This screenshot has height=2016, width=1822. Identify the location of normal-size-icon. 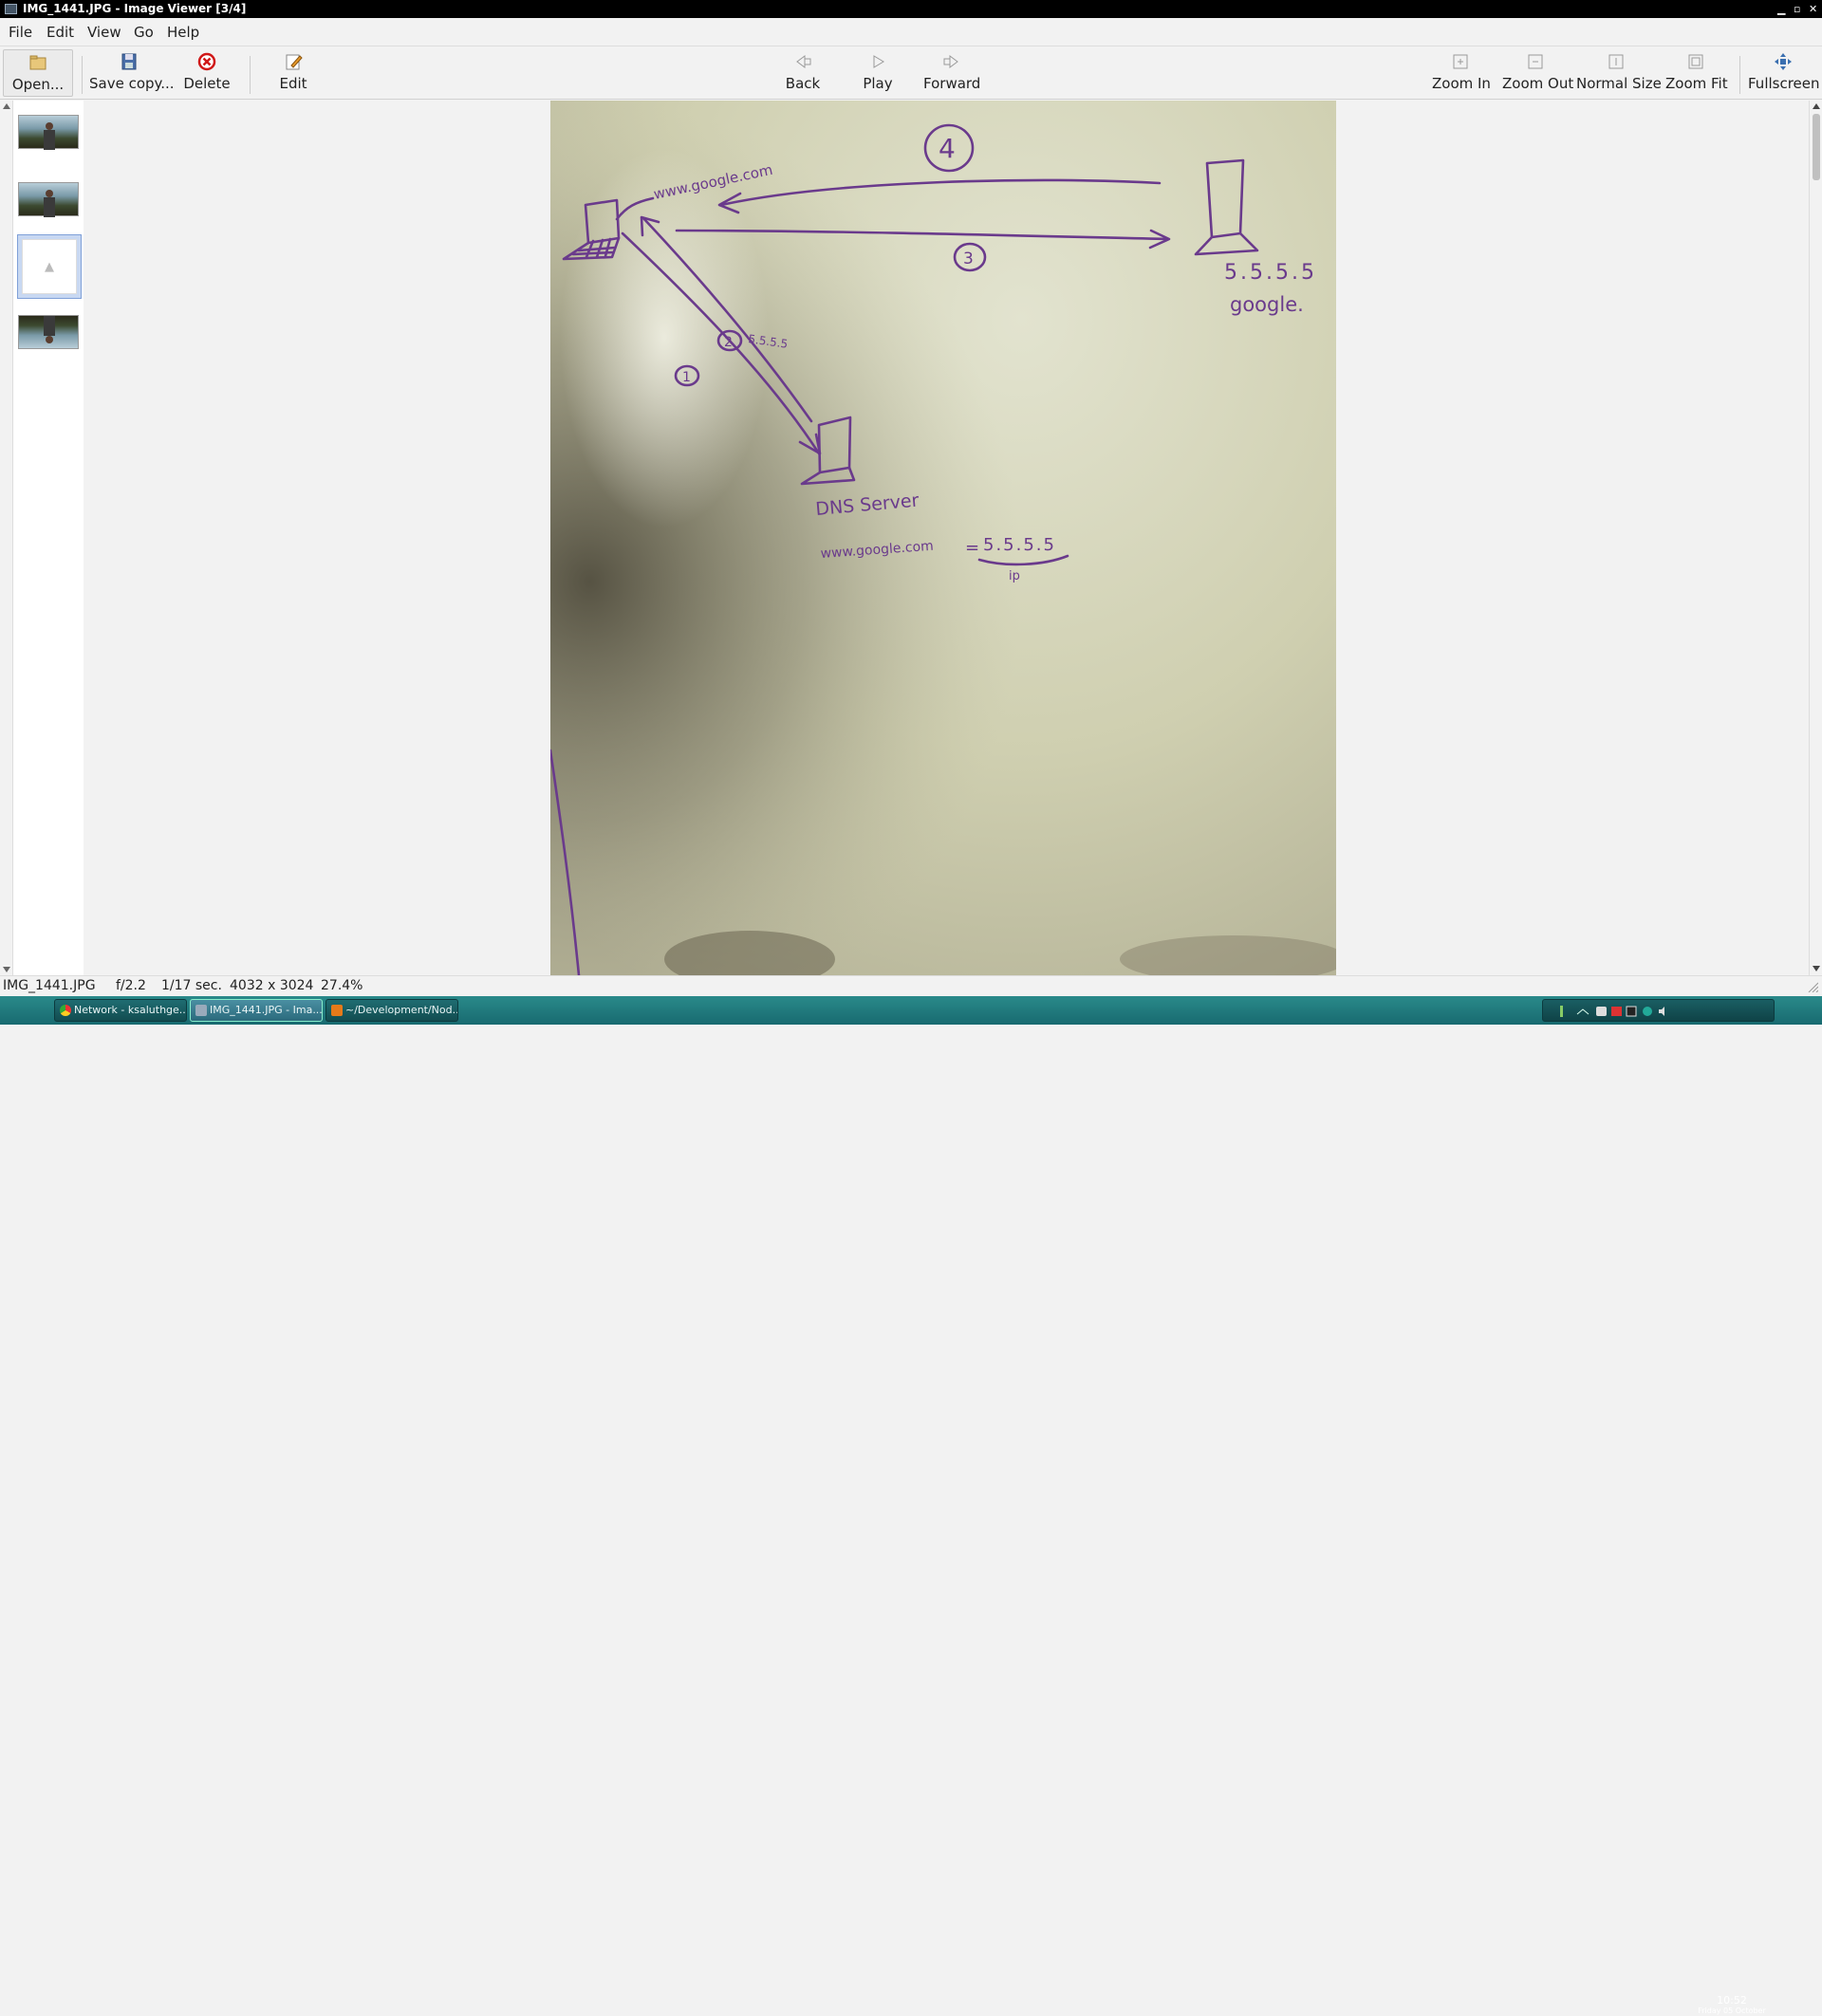
(1616, 61).